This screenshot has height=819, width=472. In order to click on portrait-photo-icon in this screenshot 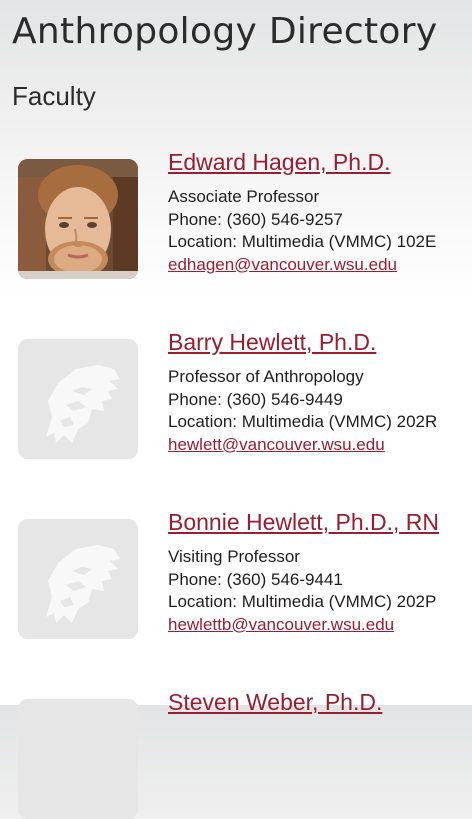, I will do `click(78, 219)`.